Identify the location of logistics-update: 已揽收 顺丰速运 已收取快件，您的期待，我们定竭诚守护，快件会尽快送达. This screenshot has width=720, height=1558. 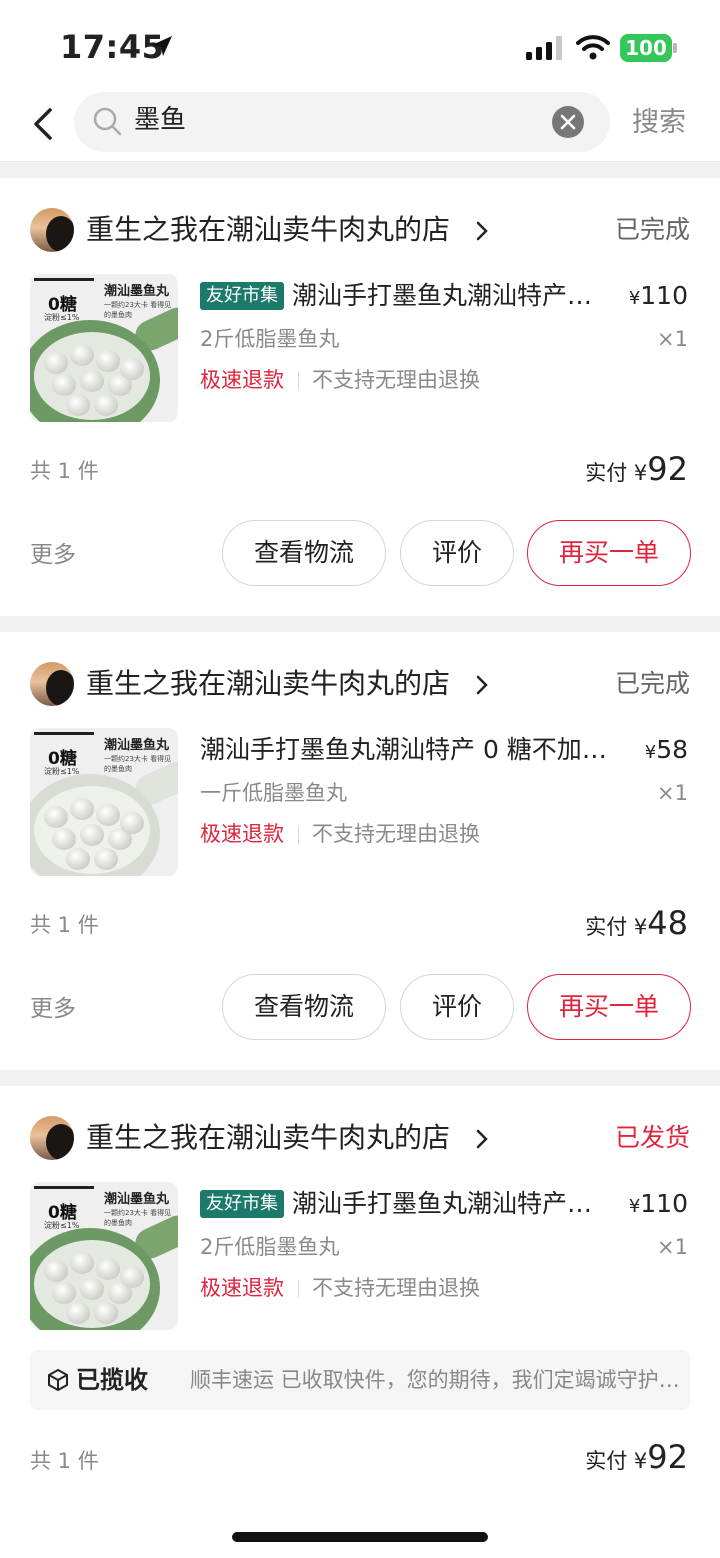
(360, 1380).